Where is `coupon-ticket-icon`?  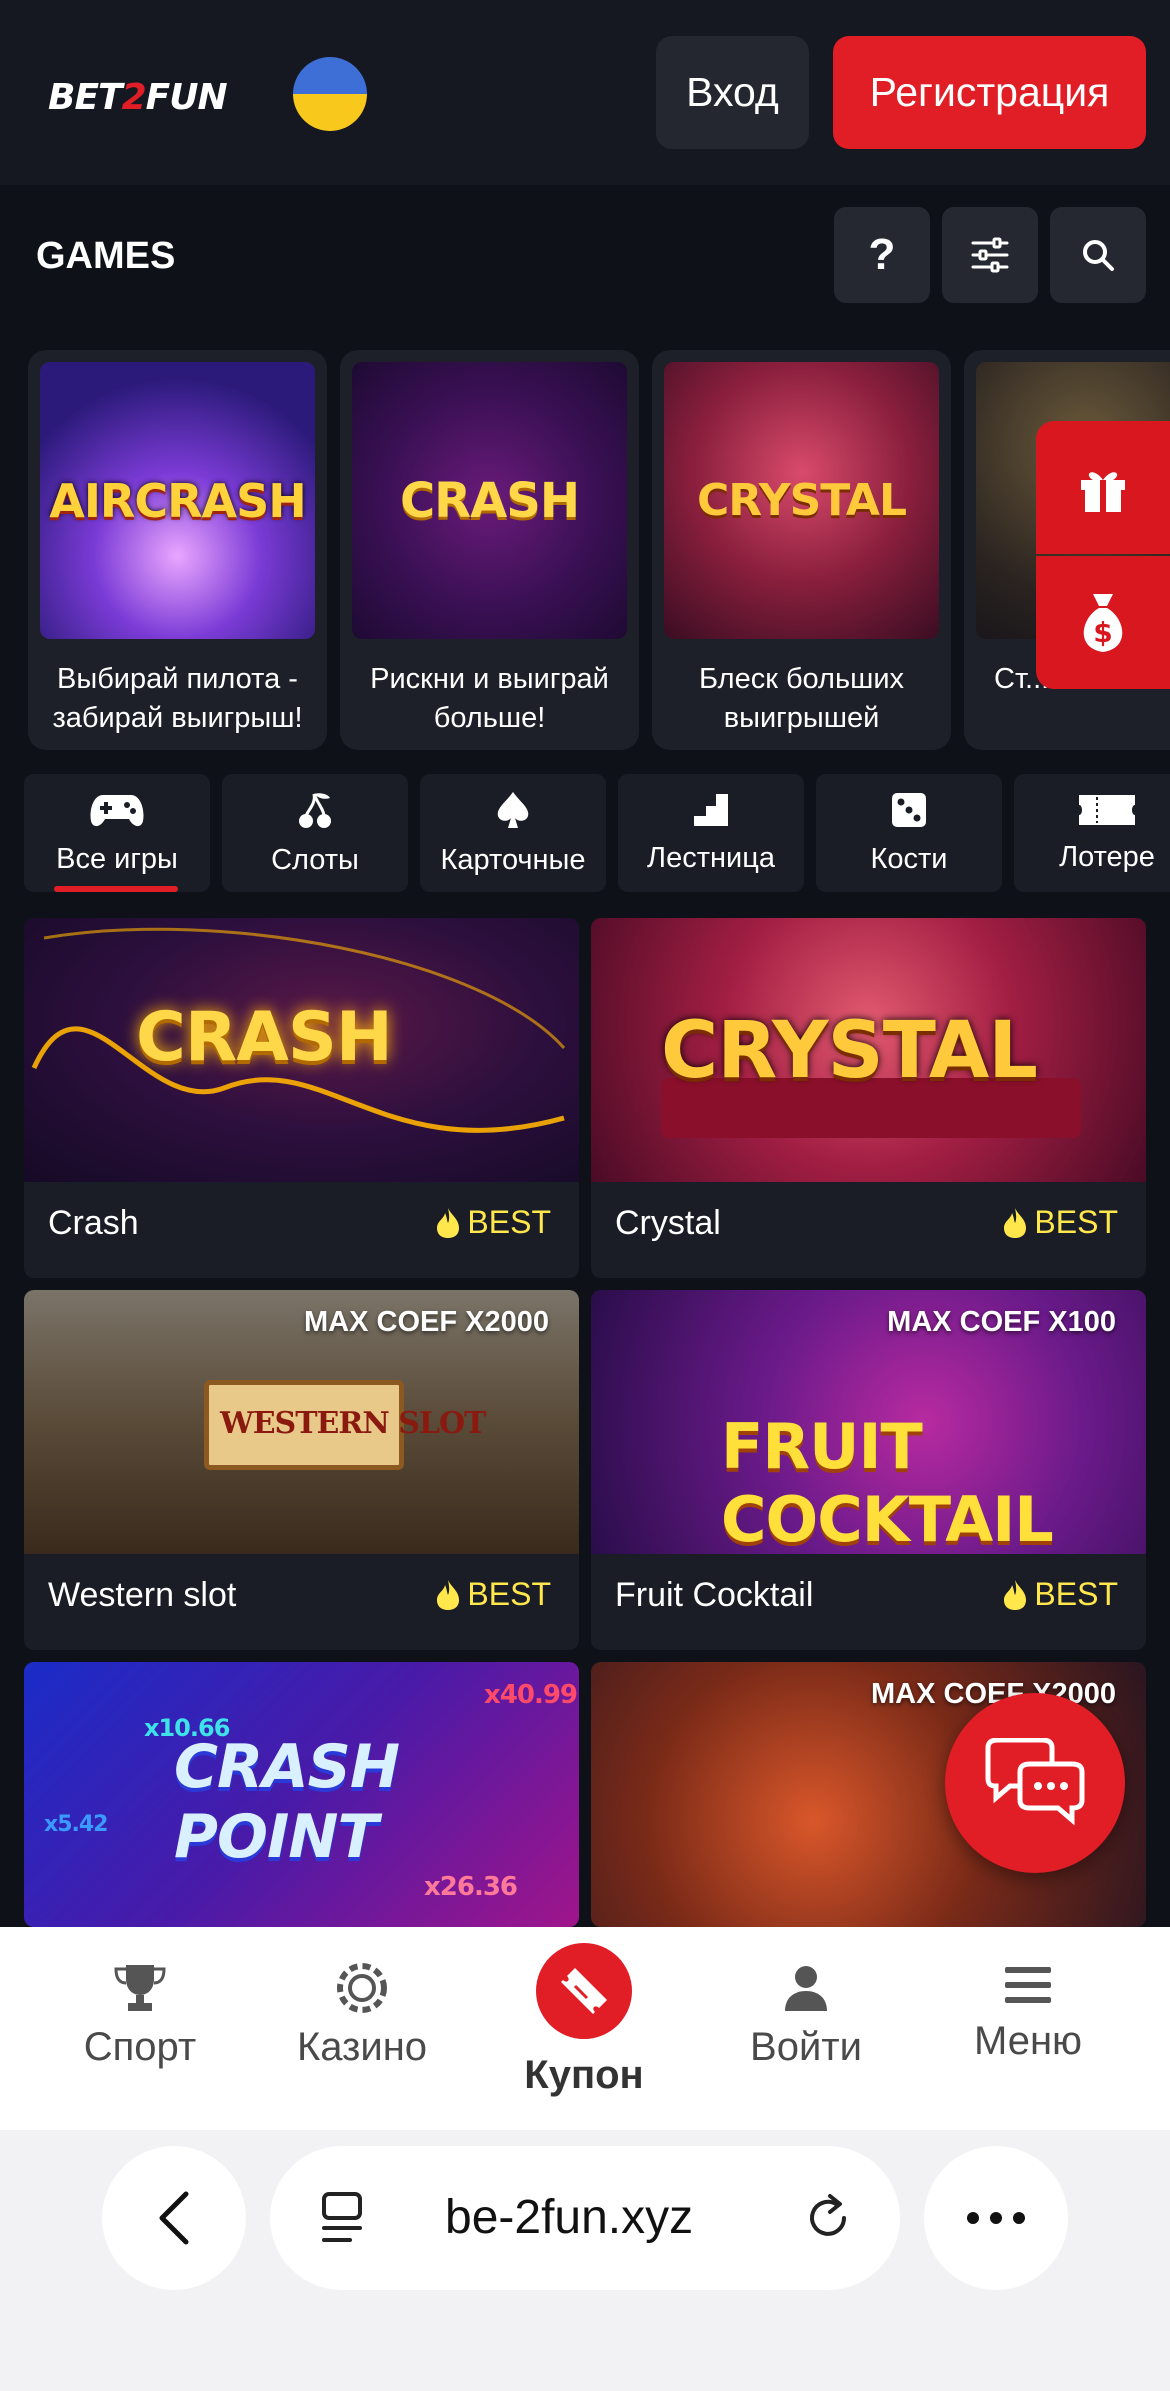 coupon-ticket-icon is located at coordinates (584, 1991).